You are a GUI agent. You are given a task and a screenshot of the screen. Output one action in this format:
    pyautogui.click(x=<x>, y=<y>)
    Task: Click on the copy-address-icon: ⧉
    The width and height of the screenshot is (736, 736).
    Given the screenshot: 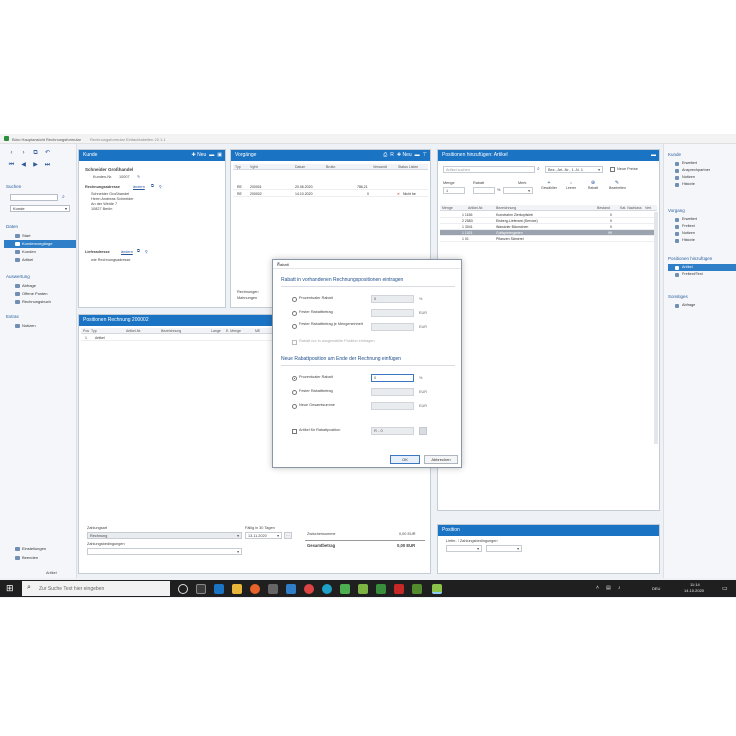 What is the action you would take?
    pyautogui.click(x=152, y=186)
    